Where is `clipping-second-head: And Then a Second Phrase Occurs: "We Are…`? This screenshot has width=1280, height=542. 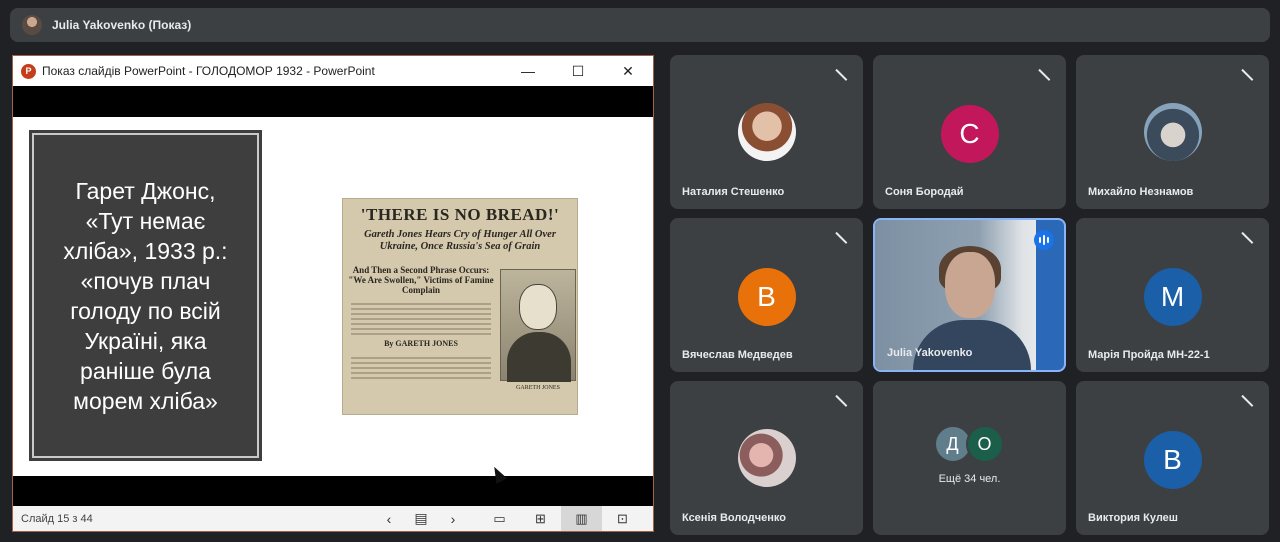
clipping-second-head: And Then a Second Phrase Occurs: "We Are… is located at coordinates (421, 280).